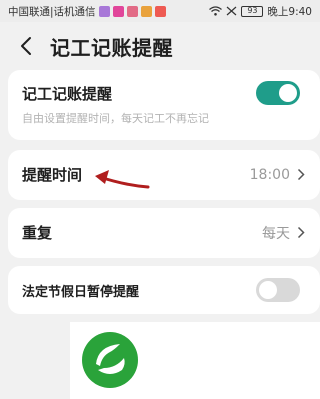 Image resolution: width=320 pixels, height=399 pixels. I want to click on status-right: 93 晚上9:40, so click(260, 11).